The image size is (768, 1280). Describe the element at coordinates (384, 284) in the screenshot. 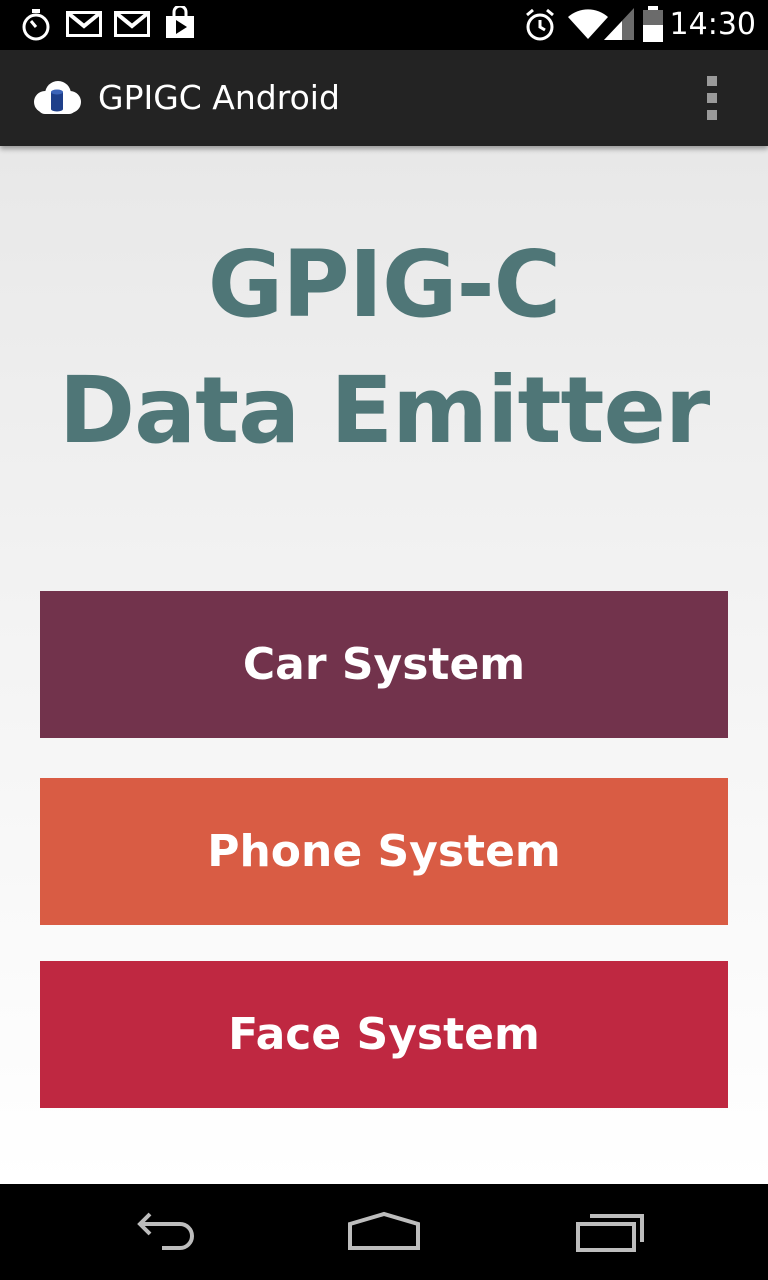

I see `heading-line-1: GPIG-C` at that location.